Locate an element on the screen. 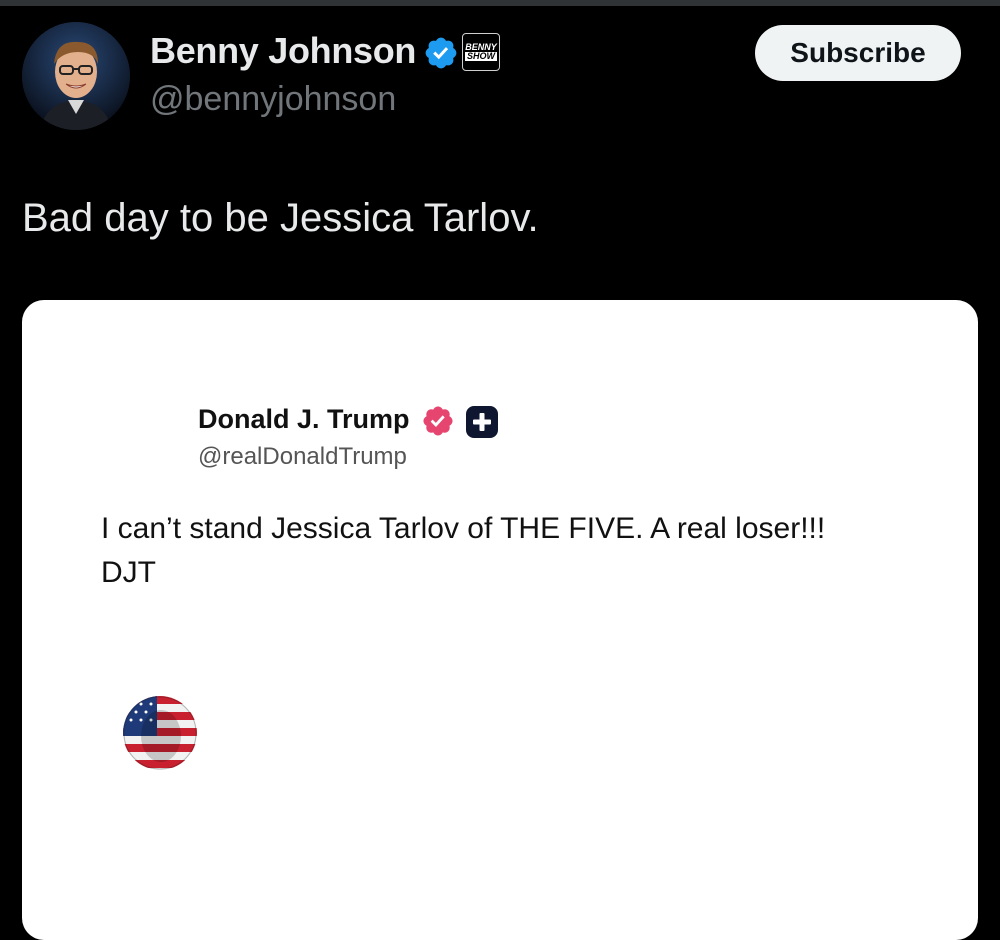 Image resolution: width=1000 pixels, height=940 pixels. affiliate-badge-icon: BENNY SHOW is located at coordinates (481, 52).